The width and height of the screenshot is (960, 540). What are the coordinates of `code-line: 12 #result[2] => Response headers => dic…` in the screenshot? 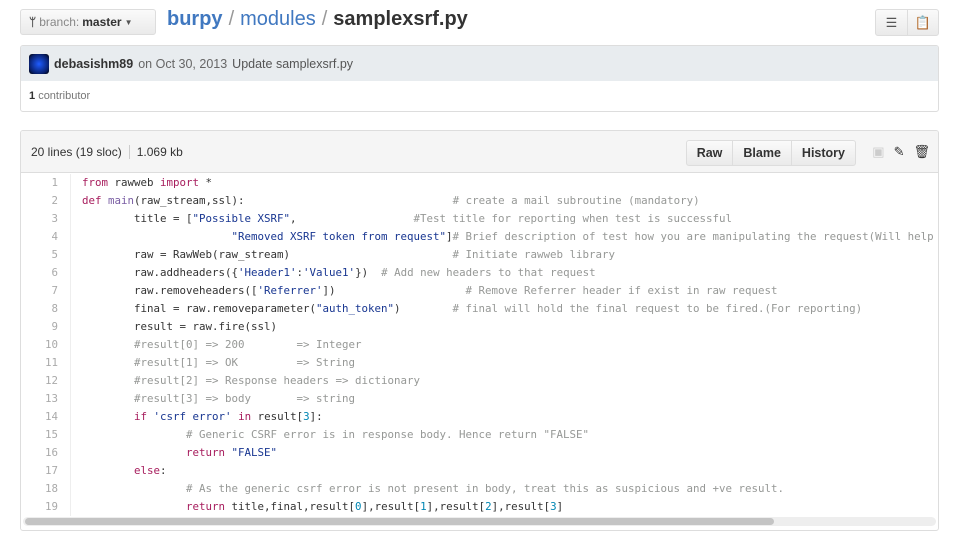 It's located at (479, 381).